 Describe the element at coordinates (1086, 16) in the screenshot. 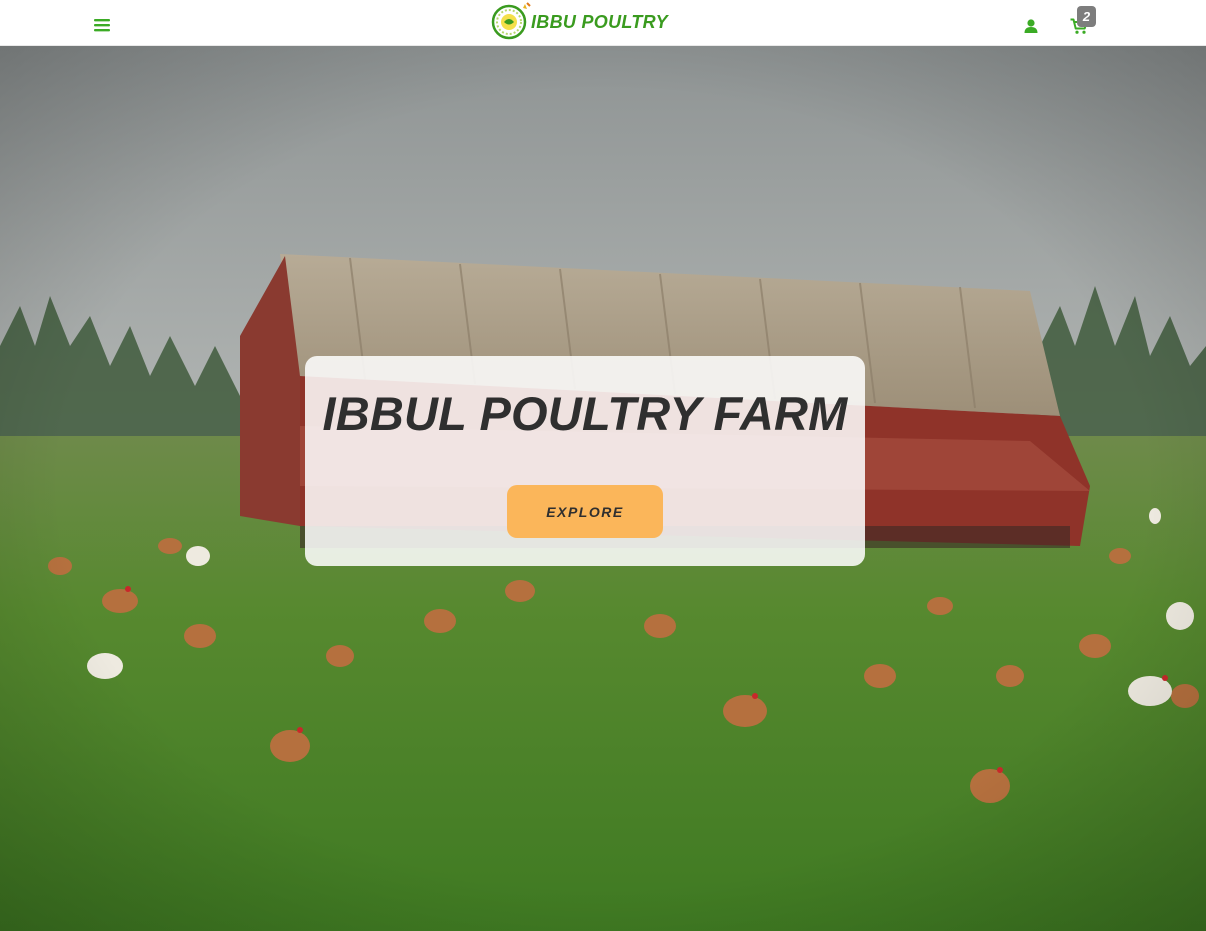

I see `cart-count-badge: 2` at that location.